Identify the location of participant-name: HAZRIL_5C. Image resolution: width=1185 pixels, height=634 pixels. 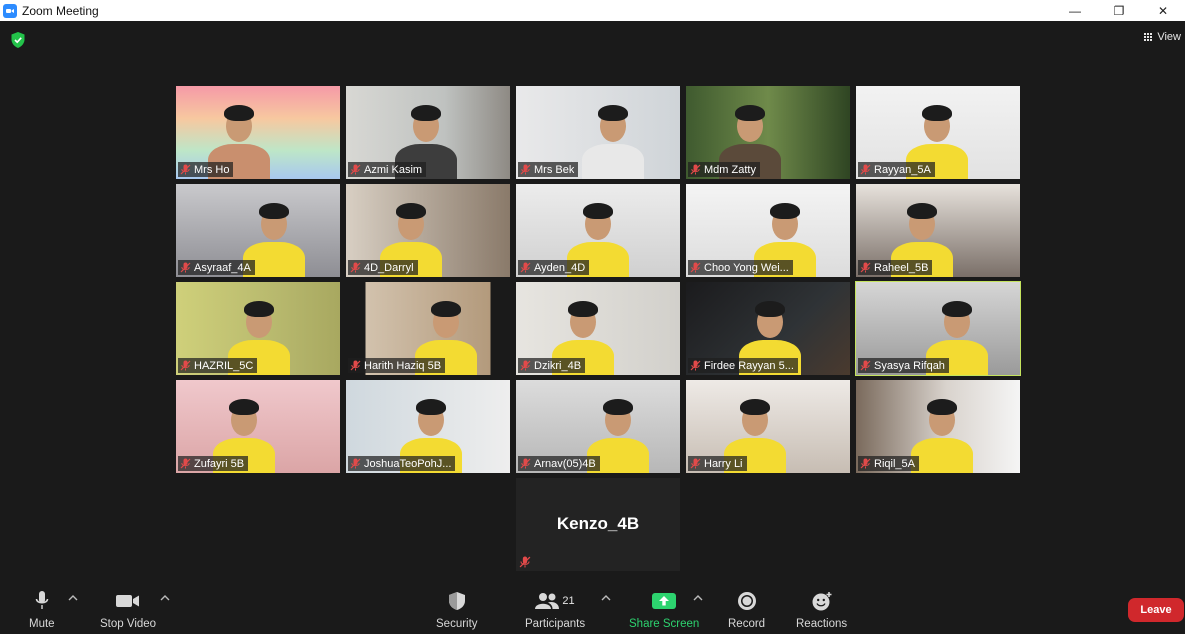
(224, 365).